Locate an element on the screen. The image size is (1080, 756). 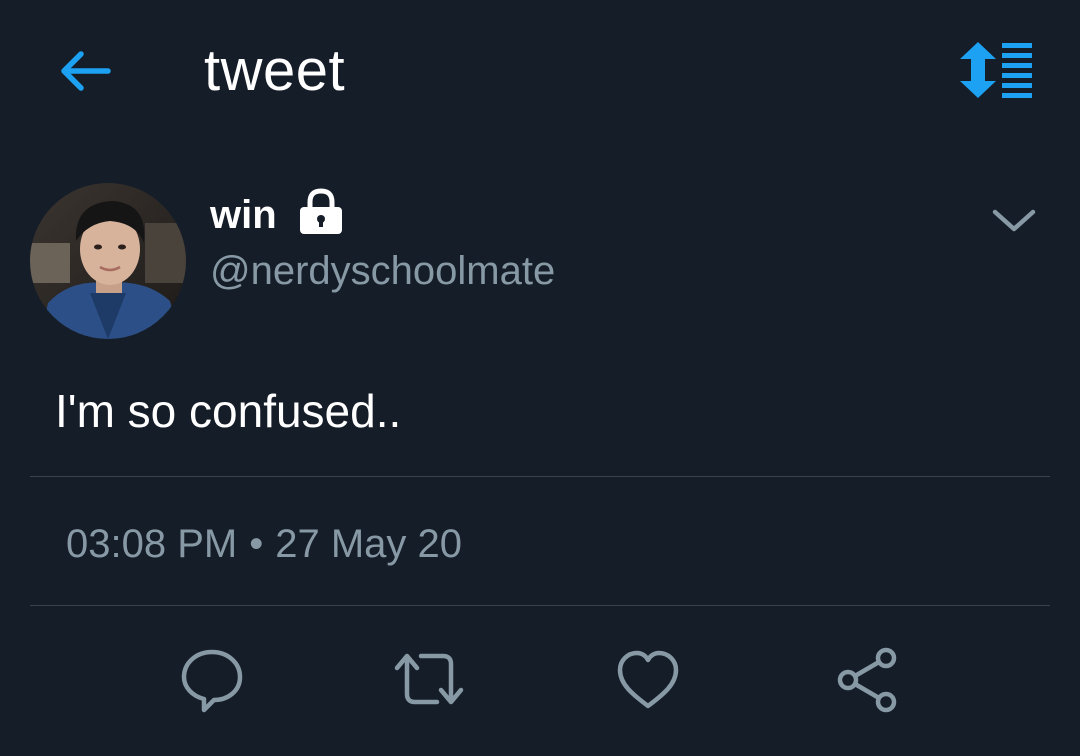
display-name: win is located at coordinates (243, 215).